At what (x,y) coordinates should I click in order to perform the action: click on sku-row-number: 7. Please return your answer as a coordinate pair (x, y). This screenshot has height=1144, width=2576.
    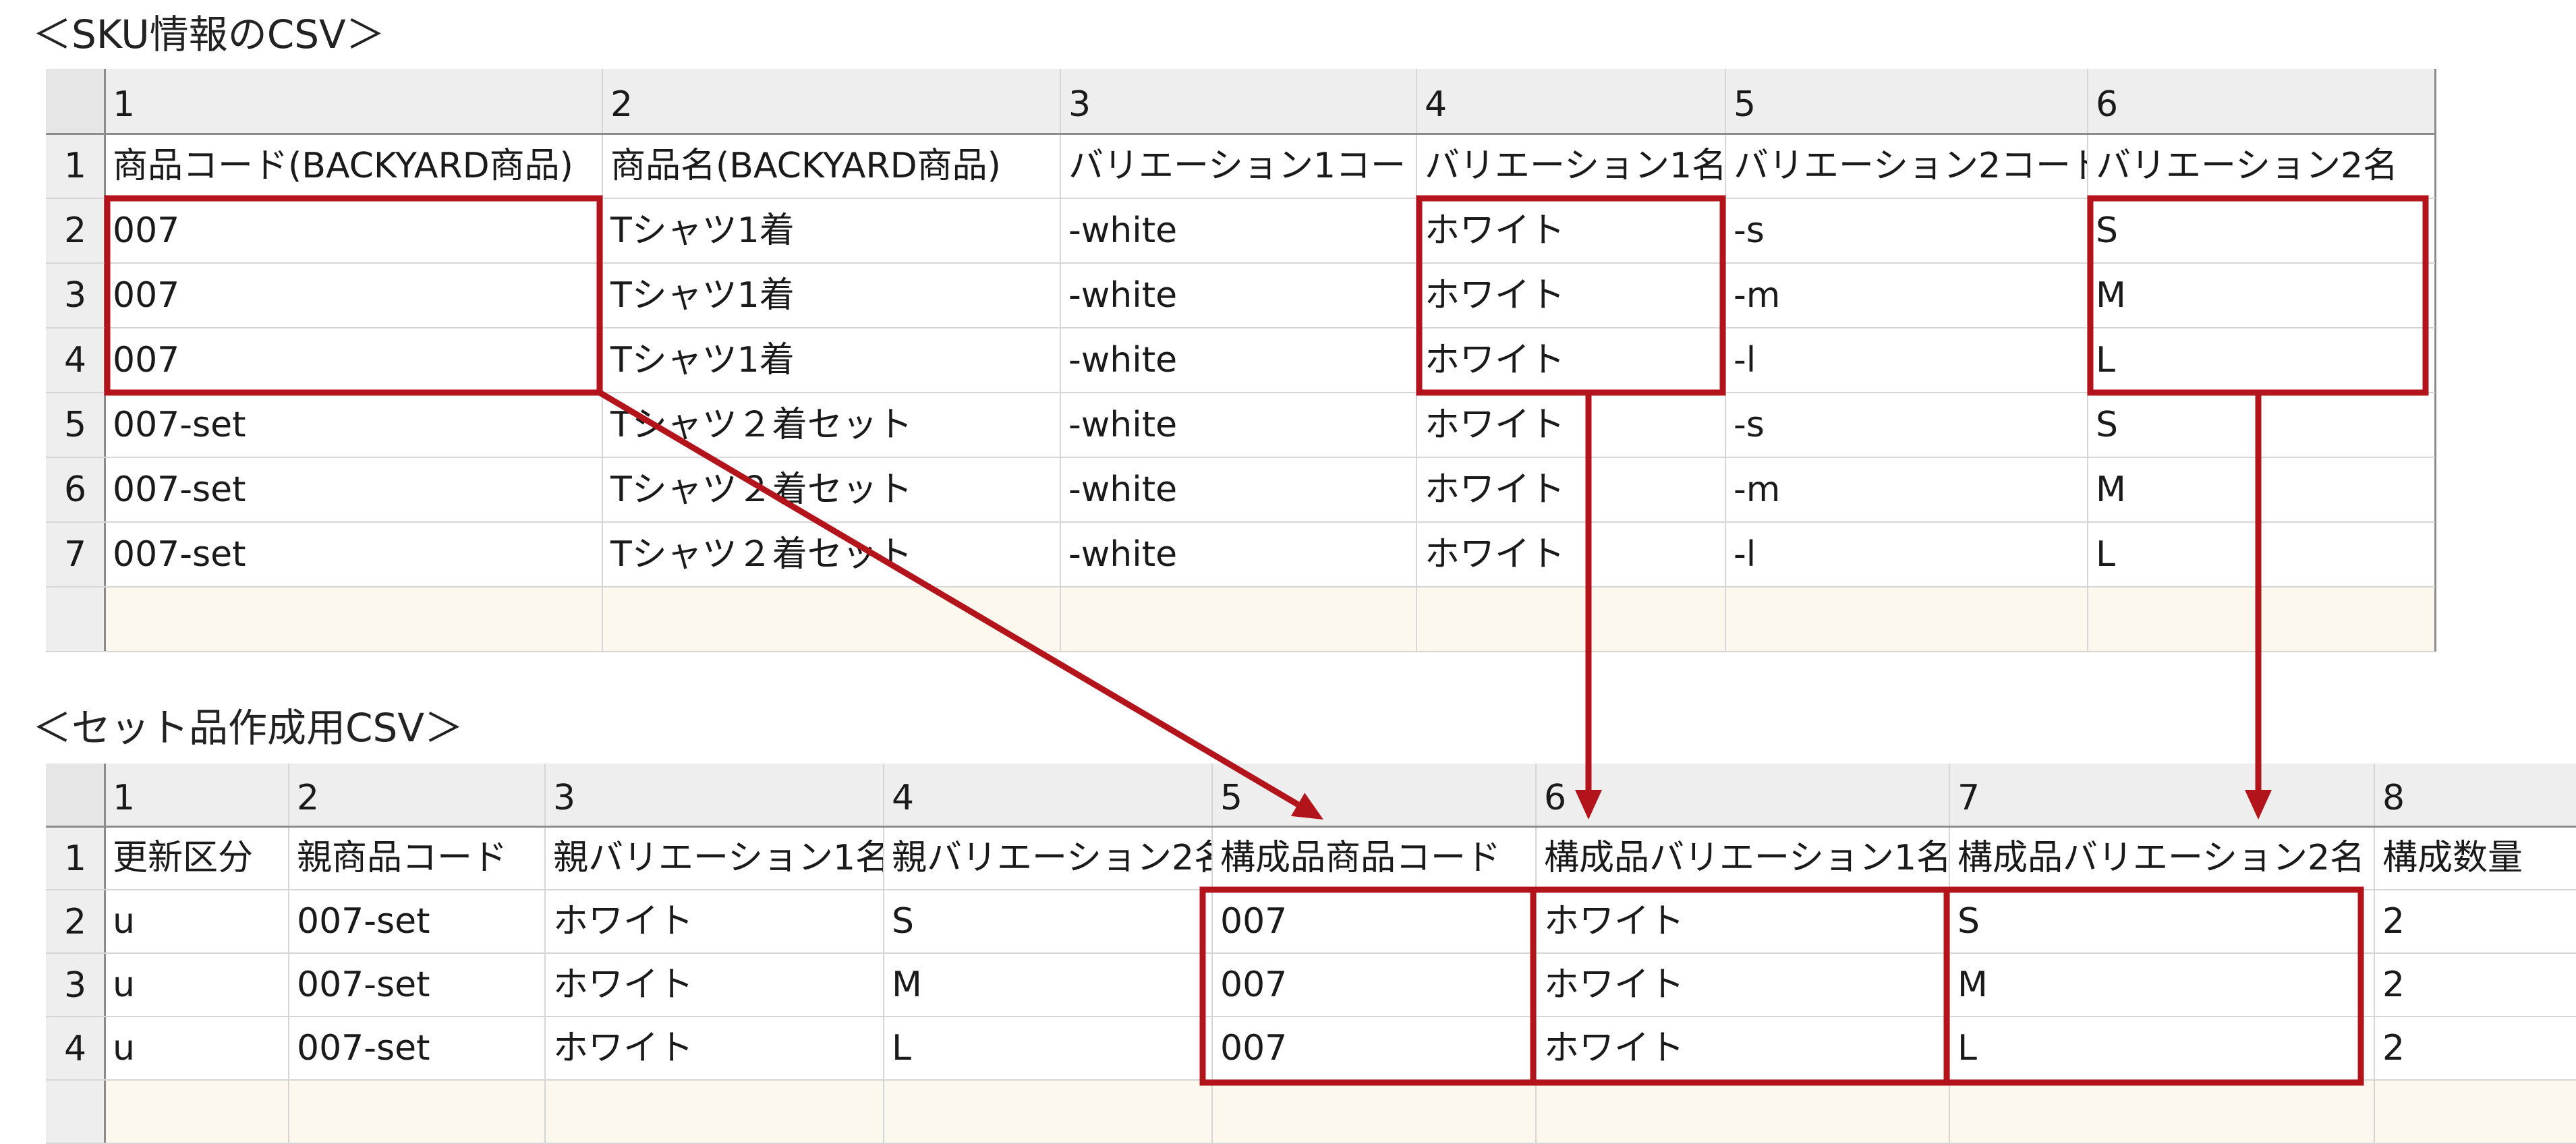
    Looking at the image, I should click on (75, 554).